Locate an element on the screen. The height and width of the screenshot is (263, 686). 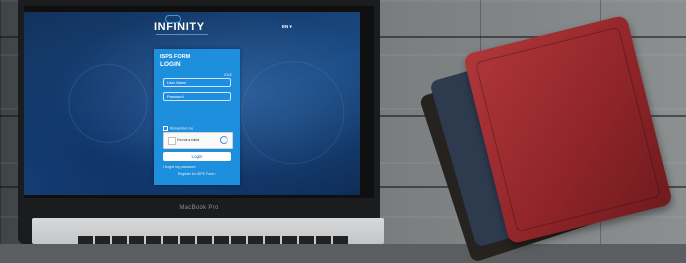
remember-label: Remember me is located at coordinates (182, 128).